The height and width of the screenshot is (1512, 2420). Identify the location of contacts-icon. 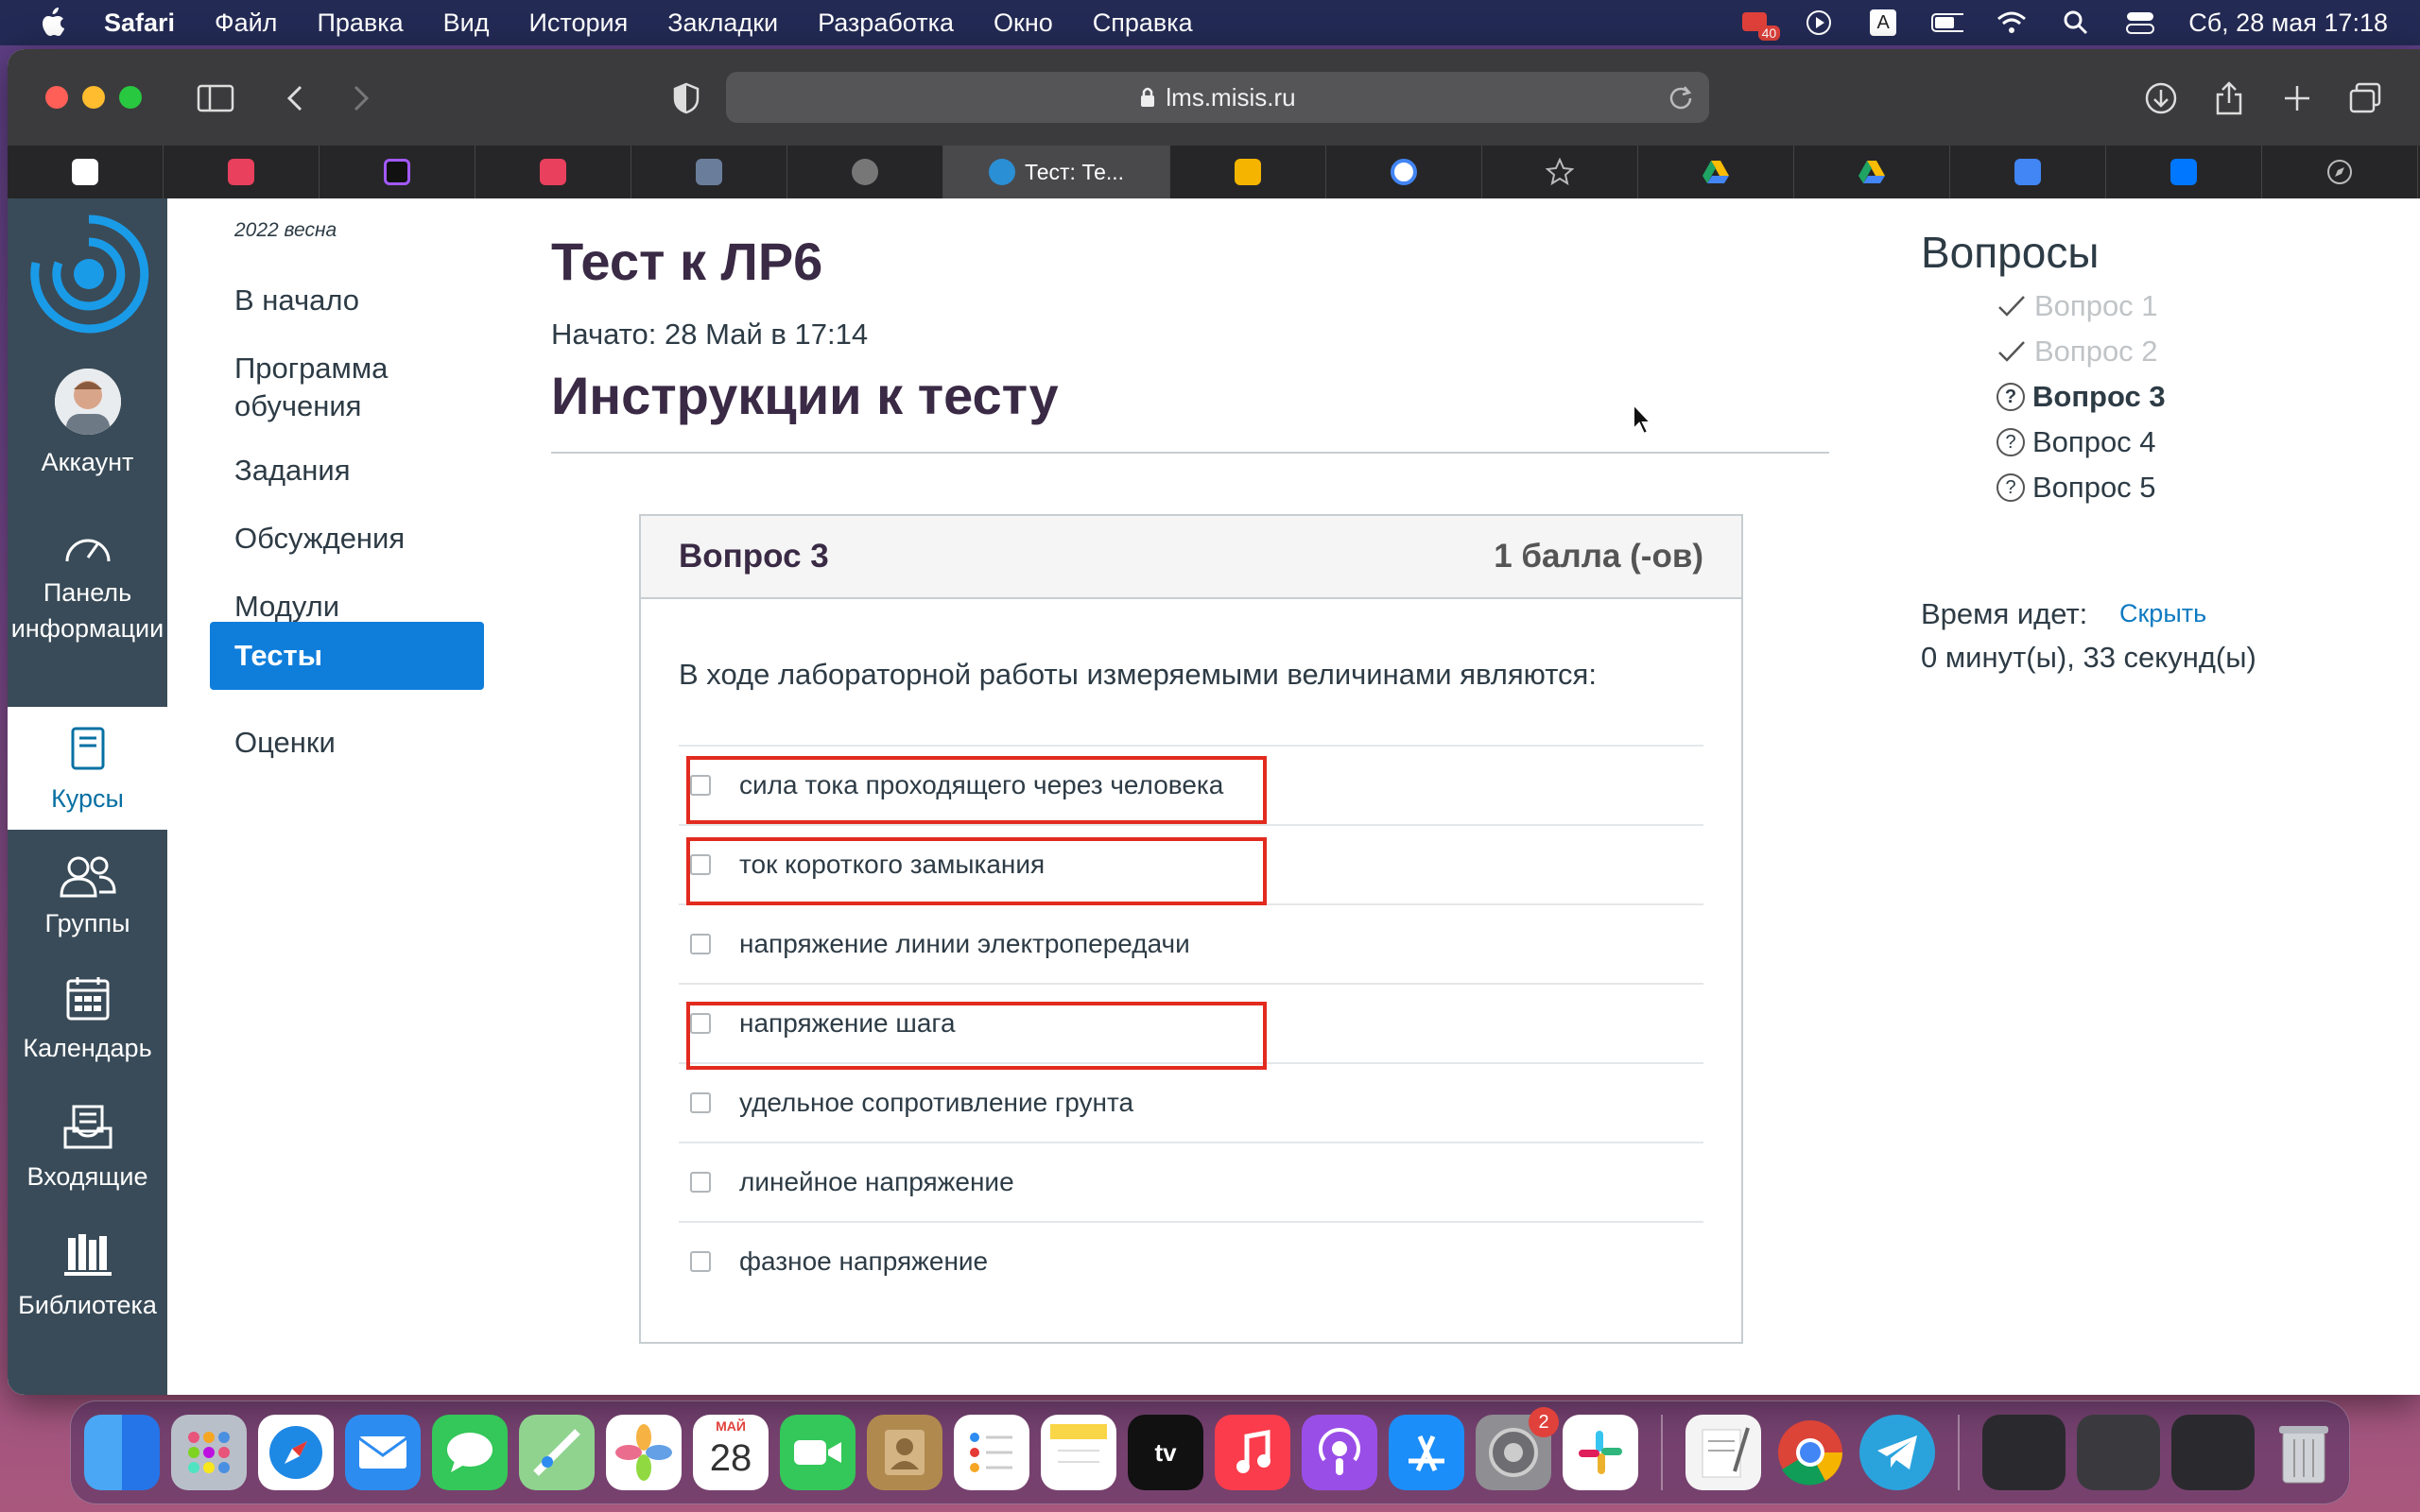
(904, 1452).